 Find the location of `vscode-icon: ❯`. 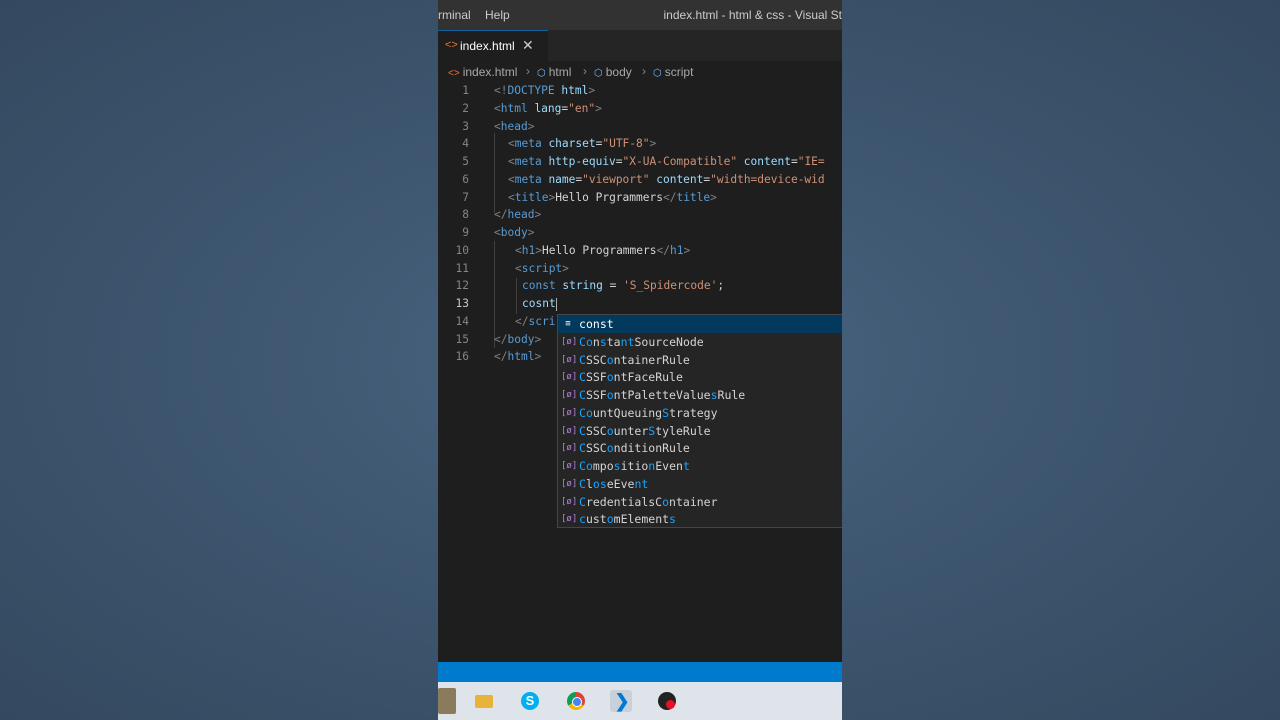

vscode-icon: ❯ is located at coordinates (621, 701).